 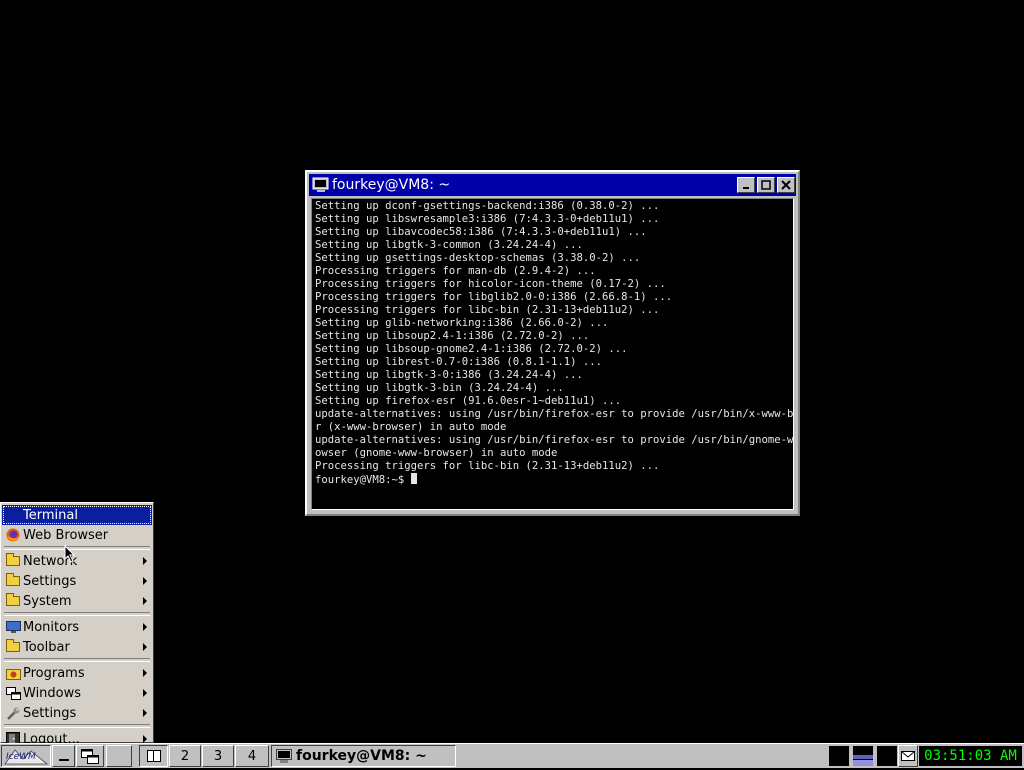 I want to click on workspace-1-button, so click(x=153, y=756).